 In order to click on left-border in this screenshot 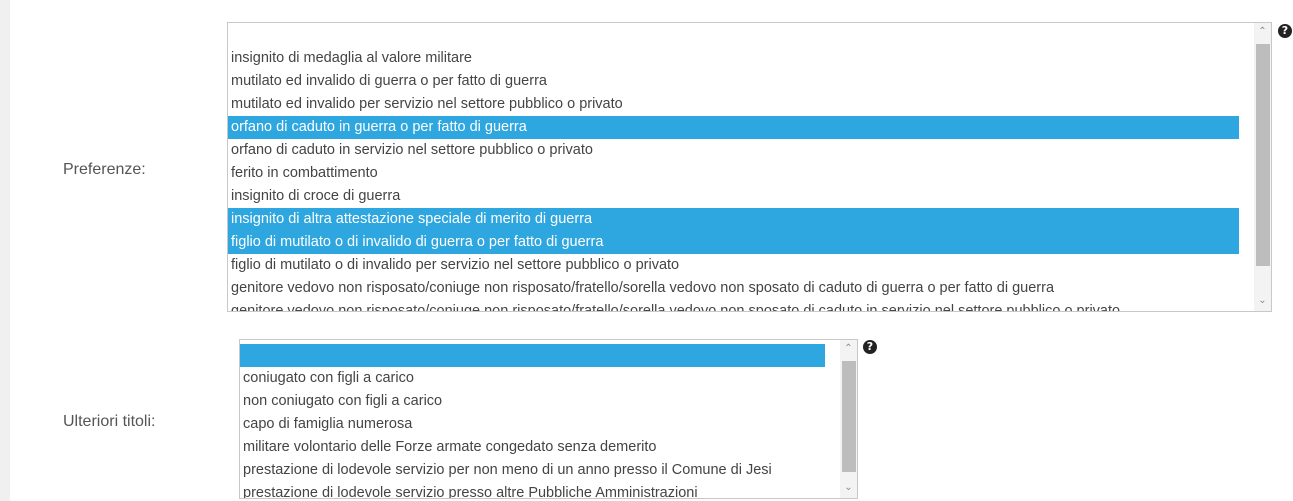, I will do `click(5, 250)`.